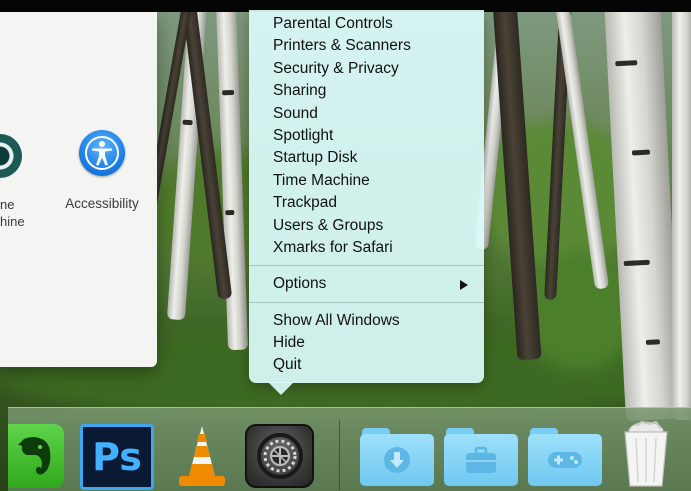 Image resolution: width=691 pixels, height=491 pixels. Describe the element at coordinates (366, 181) in the screenshot. I see `menu-item-time-machine: Time Machine` at that location.